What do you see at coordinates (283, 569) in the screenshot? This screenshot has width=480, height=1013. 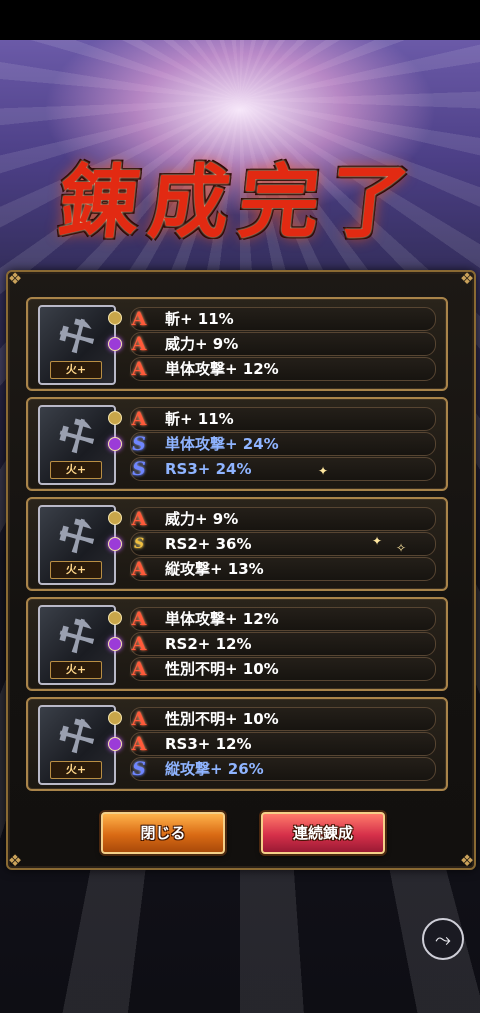 I see `ability-row: A 縦攻撃+ 13%` at bounding box center [283, 569].